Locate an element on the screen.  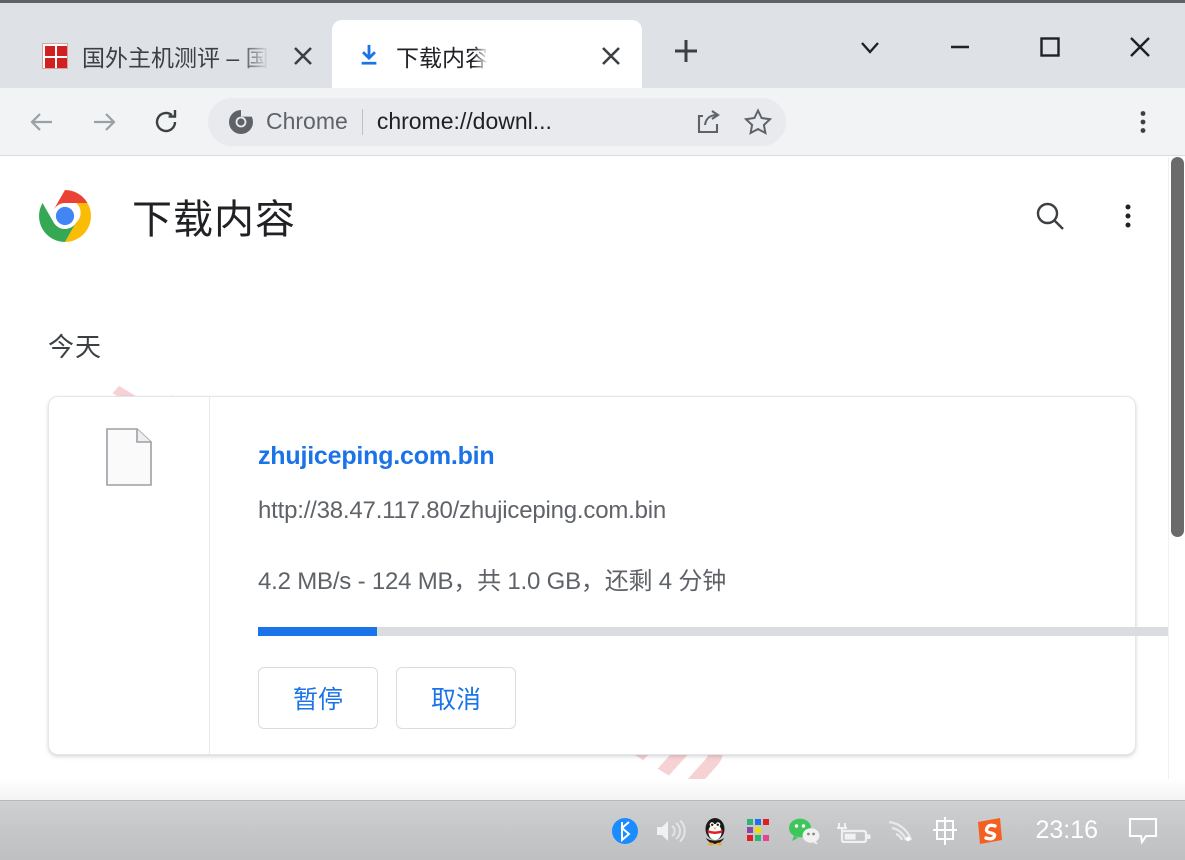
tray-notification-icon is located at coordinates (1152, 830).